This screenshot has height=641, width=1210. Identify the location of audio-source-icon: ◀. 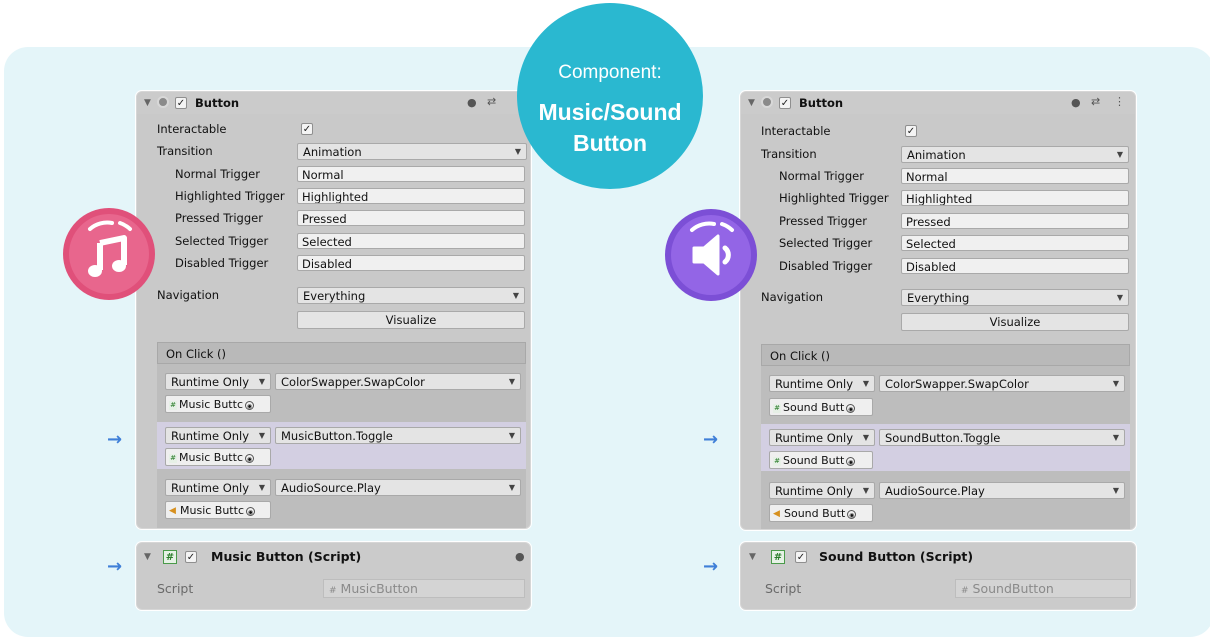
(776, 513).